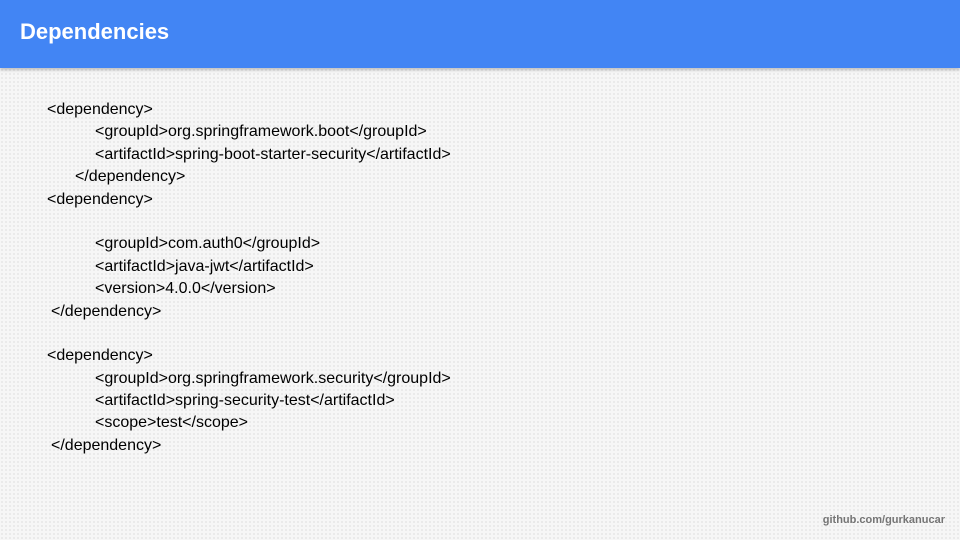  Describe the element at coordinates (480, 34) in the screenshot. I see `title-bar: Dependencies` at that location.